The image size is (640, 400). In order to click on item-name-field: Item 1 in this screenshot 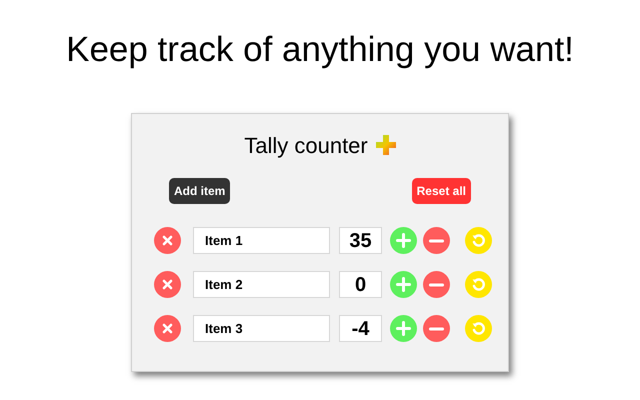, I will do `click(261, 240)`.